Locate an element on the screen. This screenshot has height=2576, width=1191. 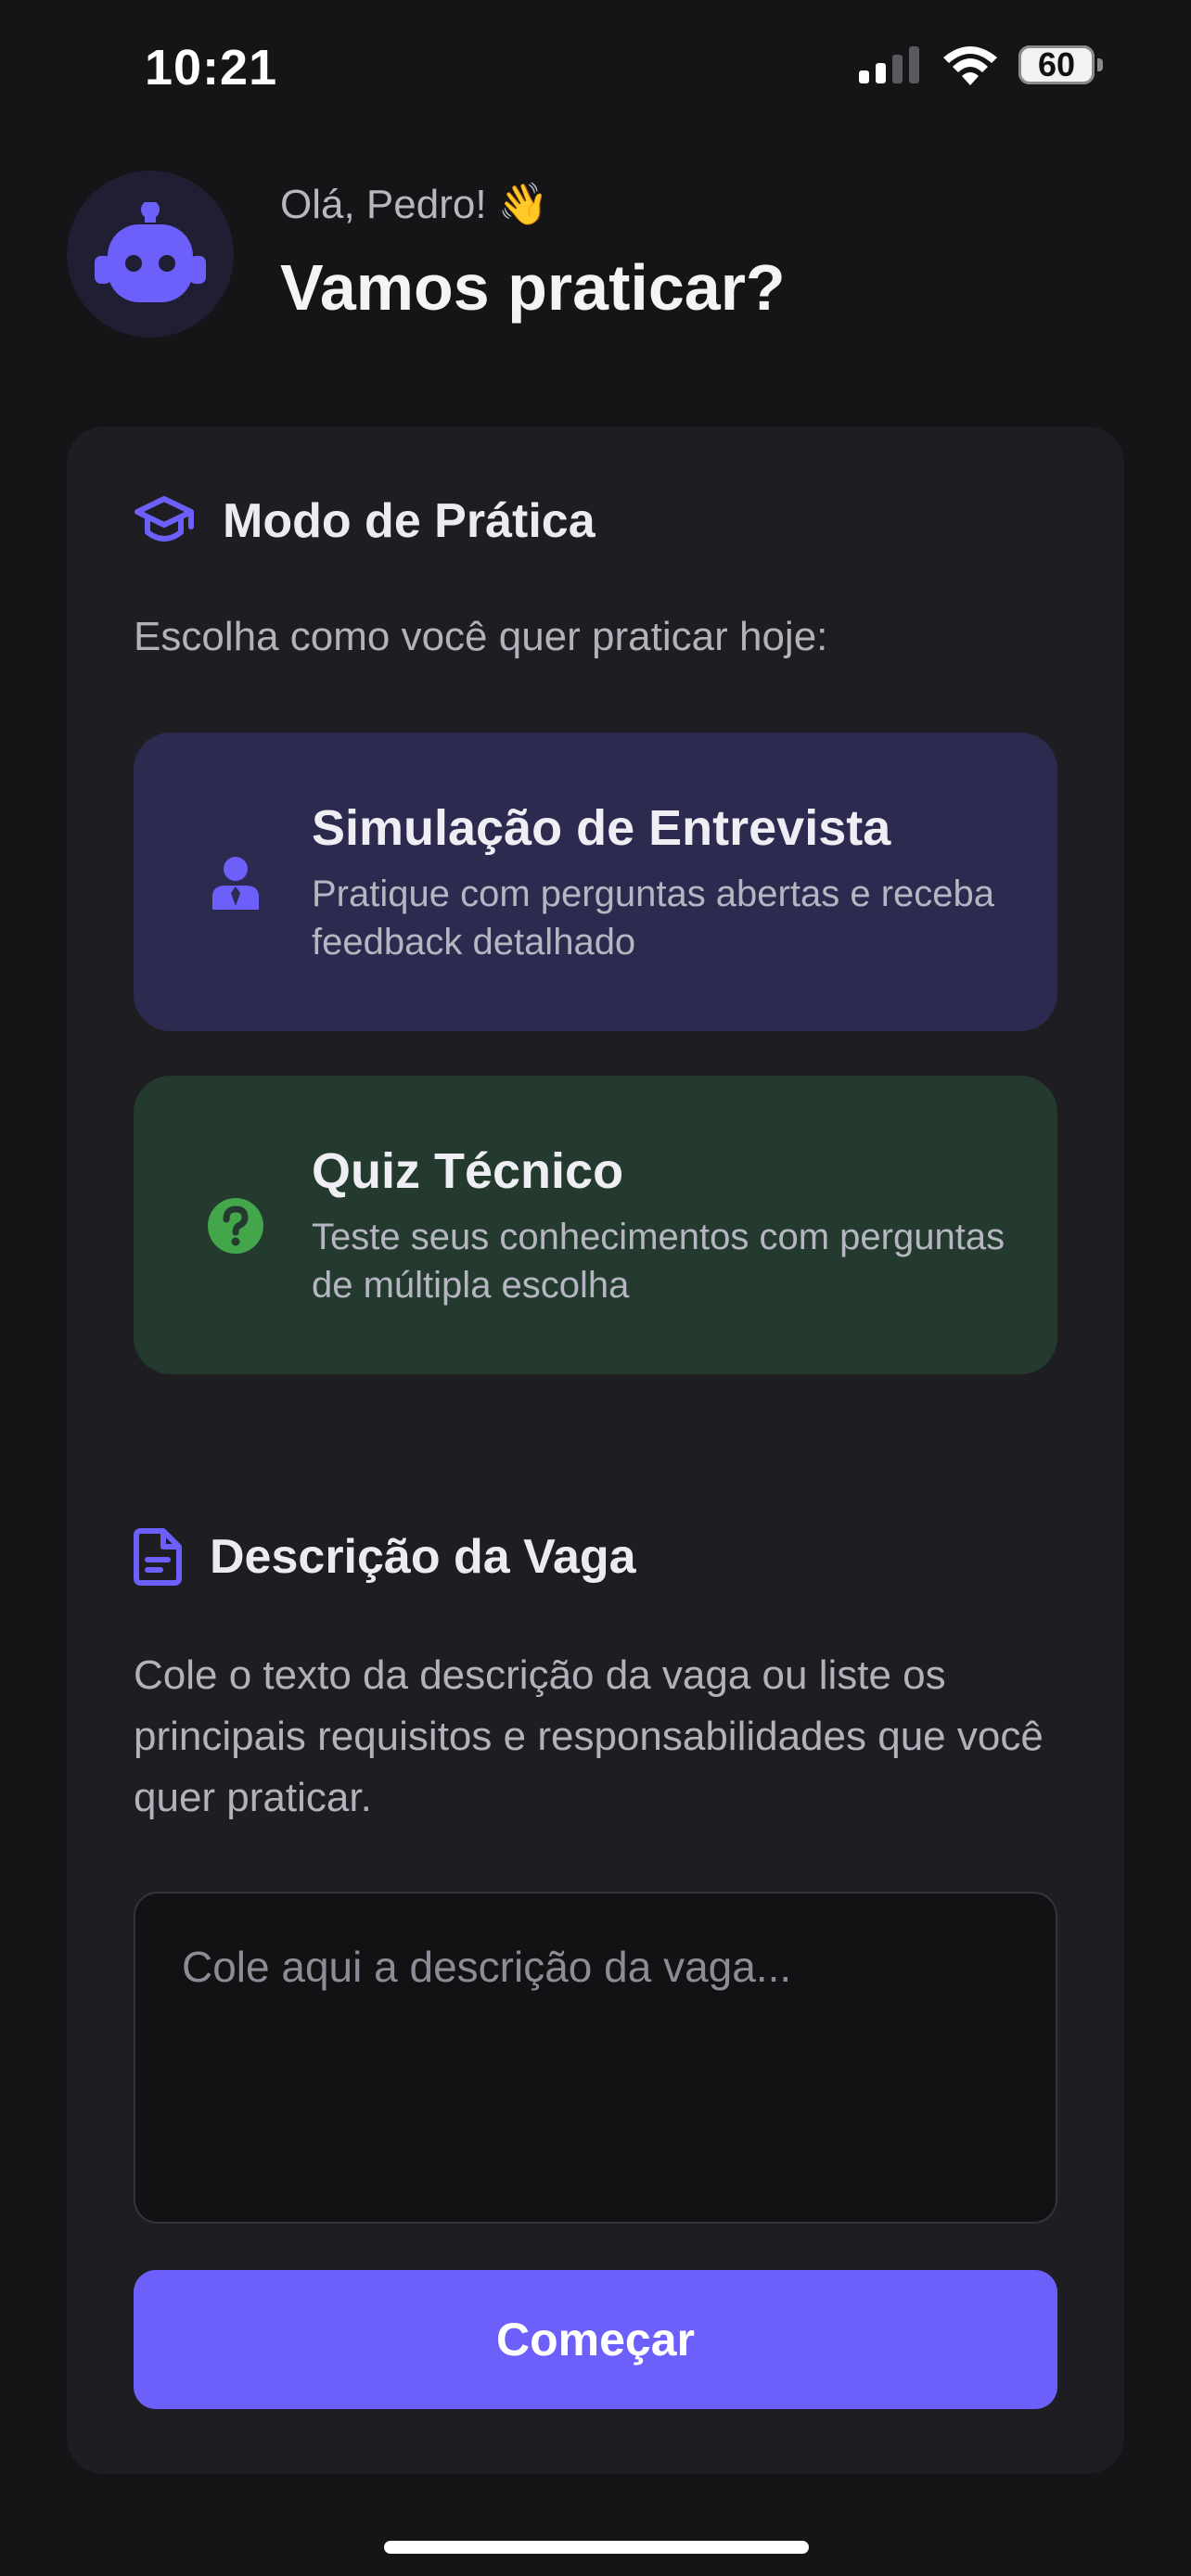
cellular-signal-icon is located at coordinates (889, 64).